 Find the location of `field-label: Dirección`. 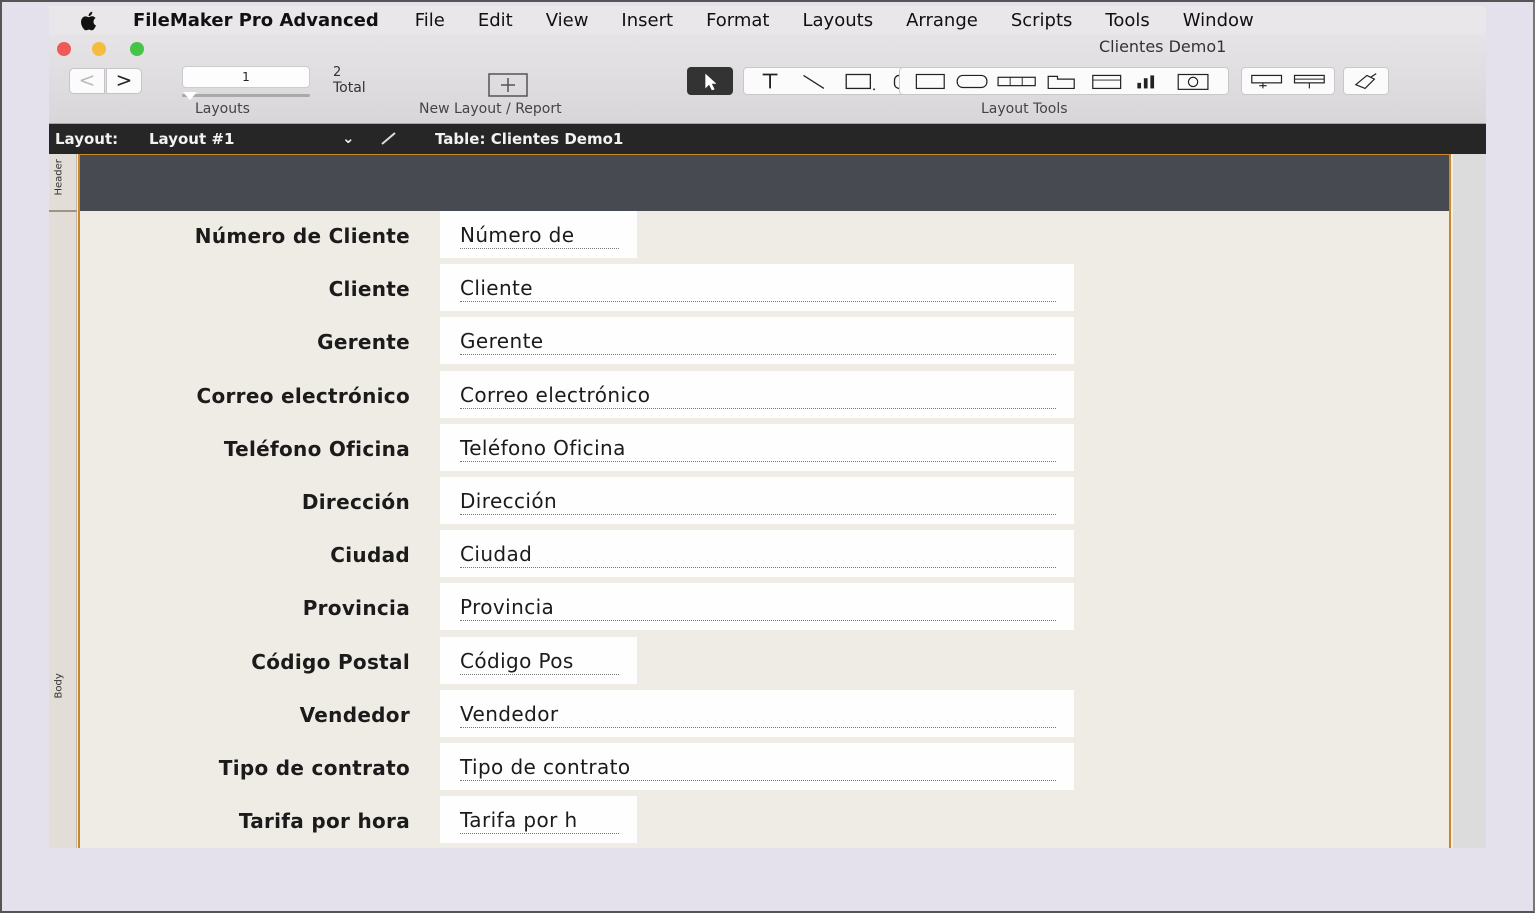

field-label: Dirección is located at coordinates (245, 502).